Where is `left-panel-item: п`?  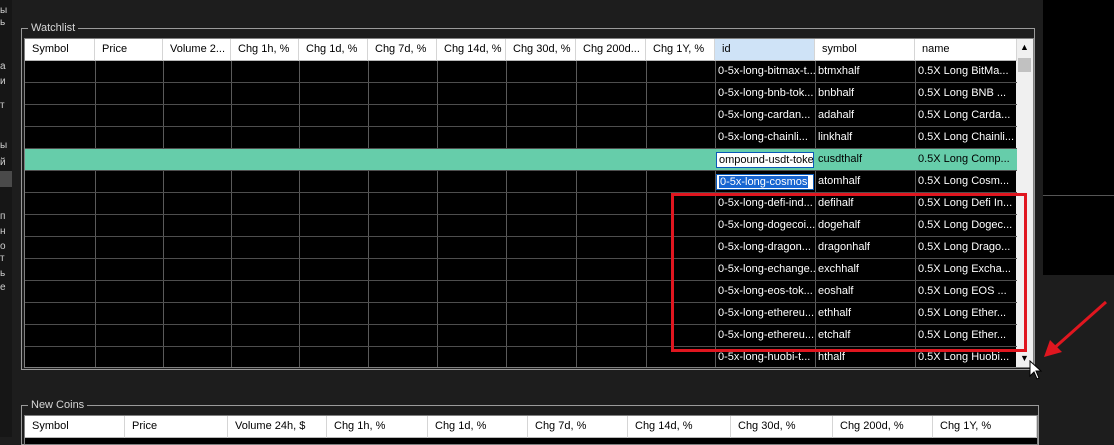 left-panel-item: п is located at coordinates (2, 216).